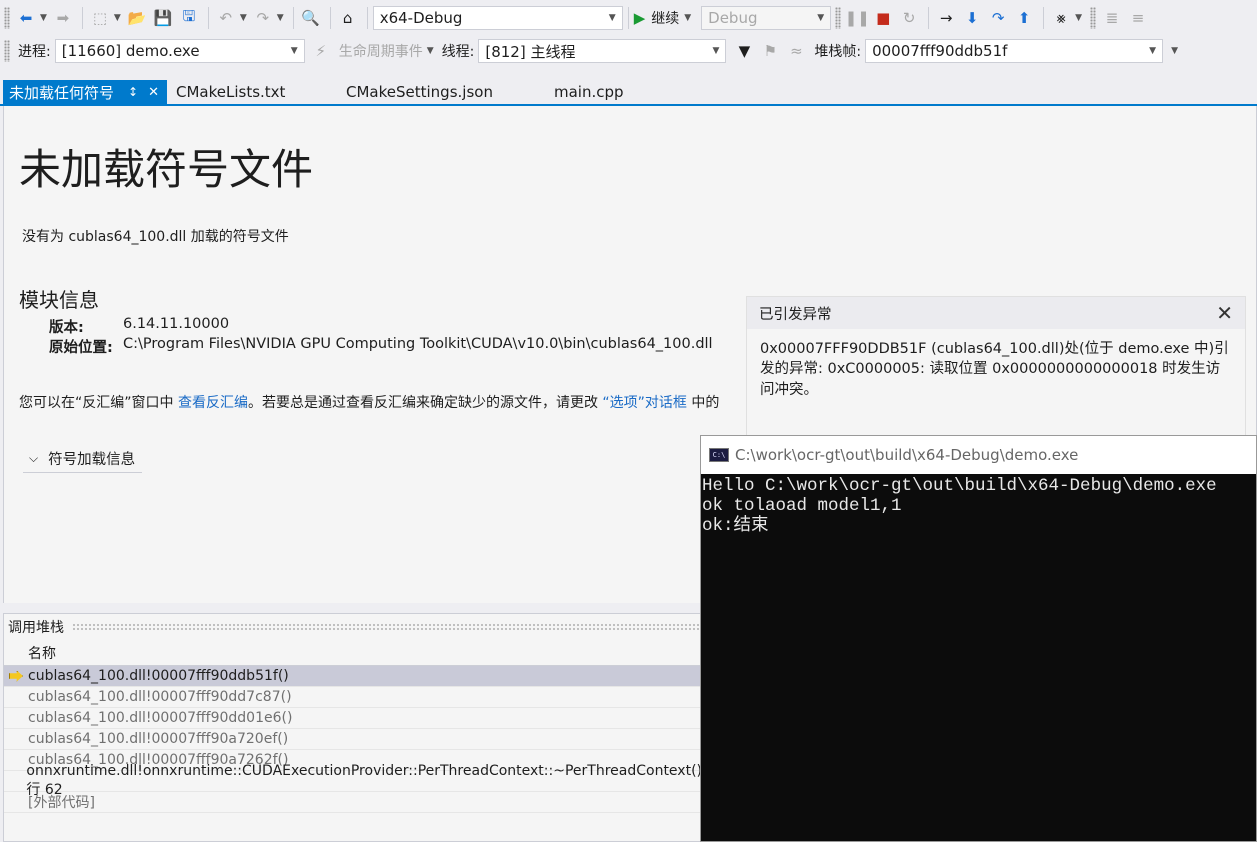 The image size is (1257, 842). What do you see at coordinates (213, 403) in the screenshot?
I see `view-disassembly-link: 查看反汇编` at bounding box center [213, 403].